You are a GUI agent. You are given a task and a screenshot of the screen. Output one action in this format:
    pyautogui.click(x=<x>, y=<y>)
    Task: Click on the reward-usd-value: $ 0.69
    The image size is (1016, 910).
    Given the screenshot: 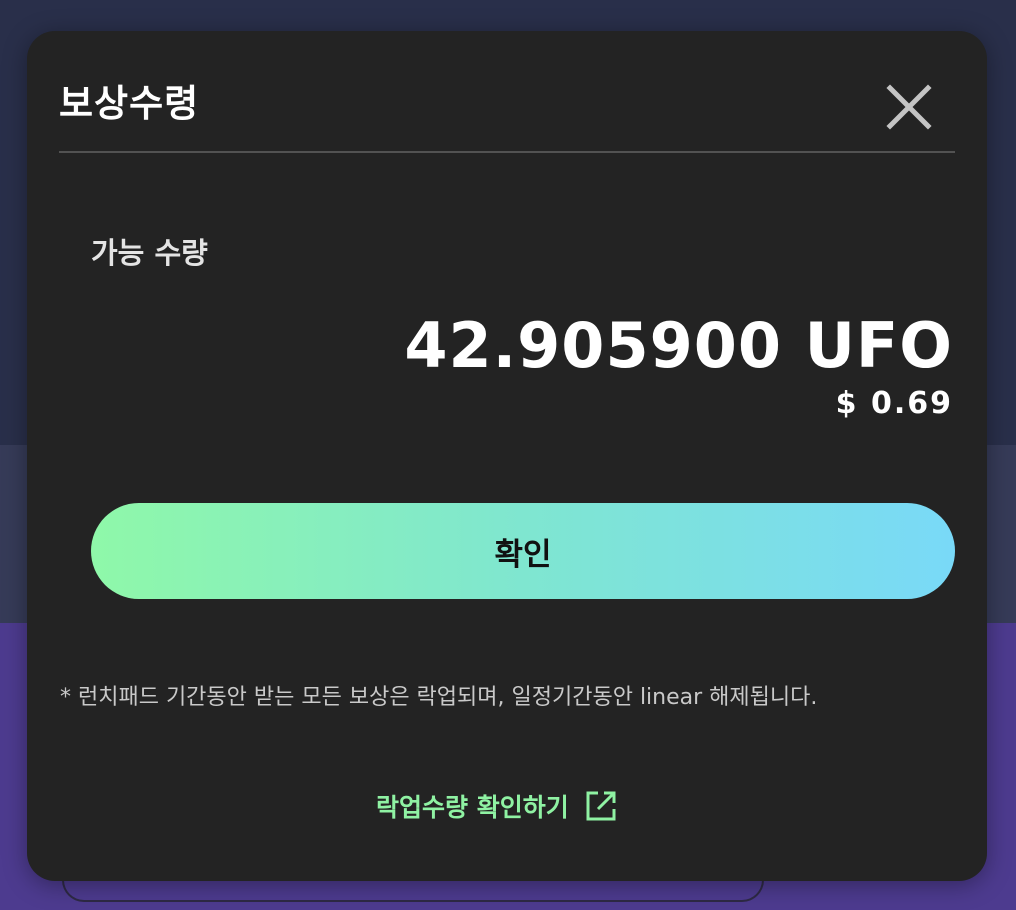 What is the action you would take?
    pyautogui.click(x=894, y=403)
    